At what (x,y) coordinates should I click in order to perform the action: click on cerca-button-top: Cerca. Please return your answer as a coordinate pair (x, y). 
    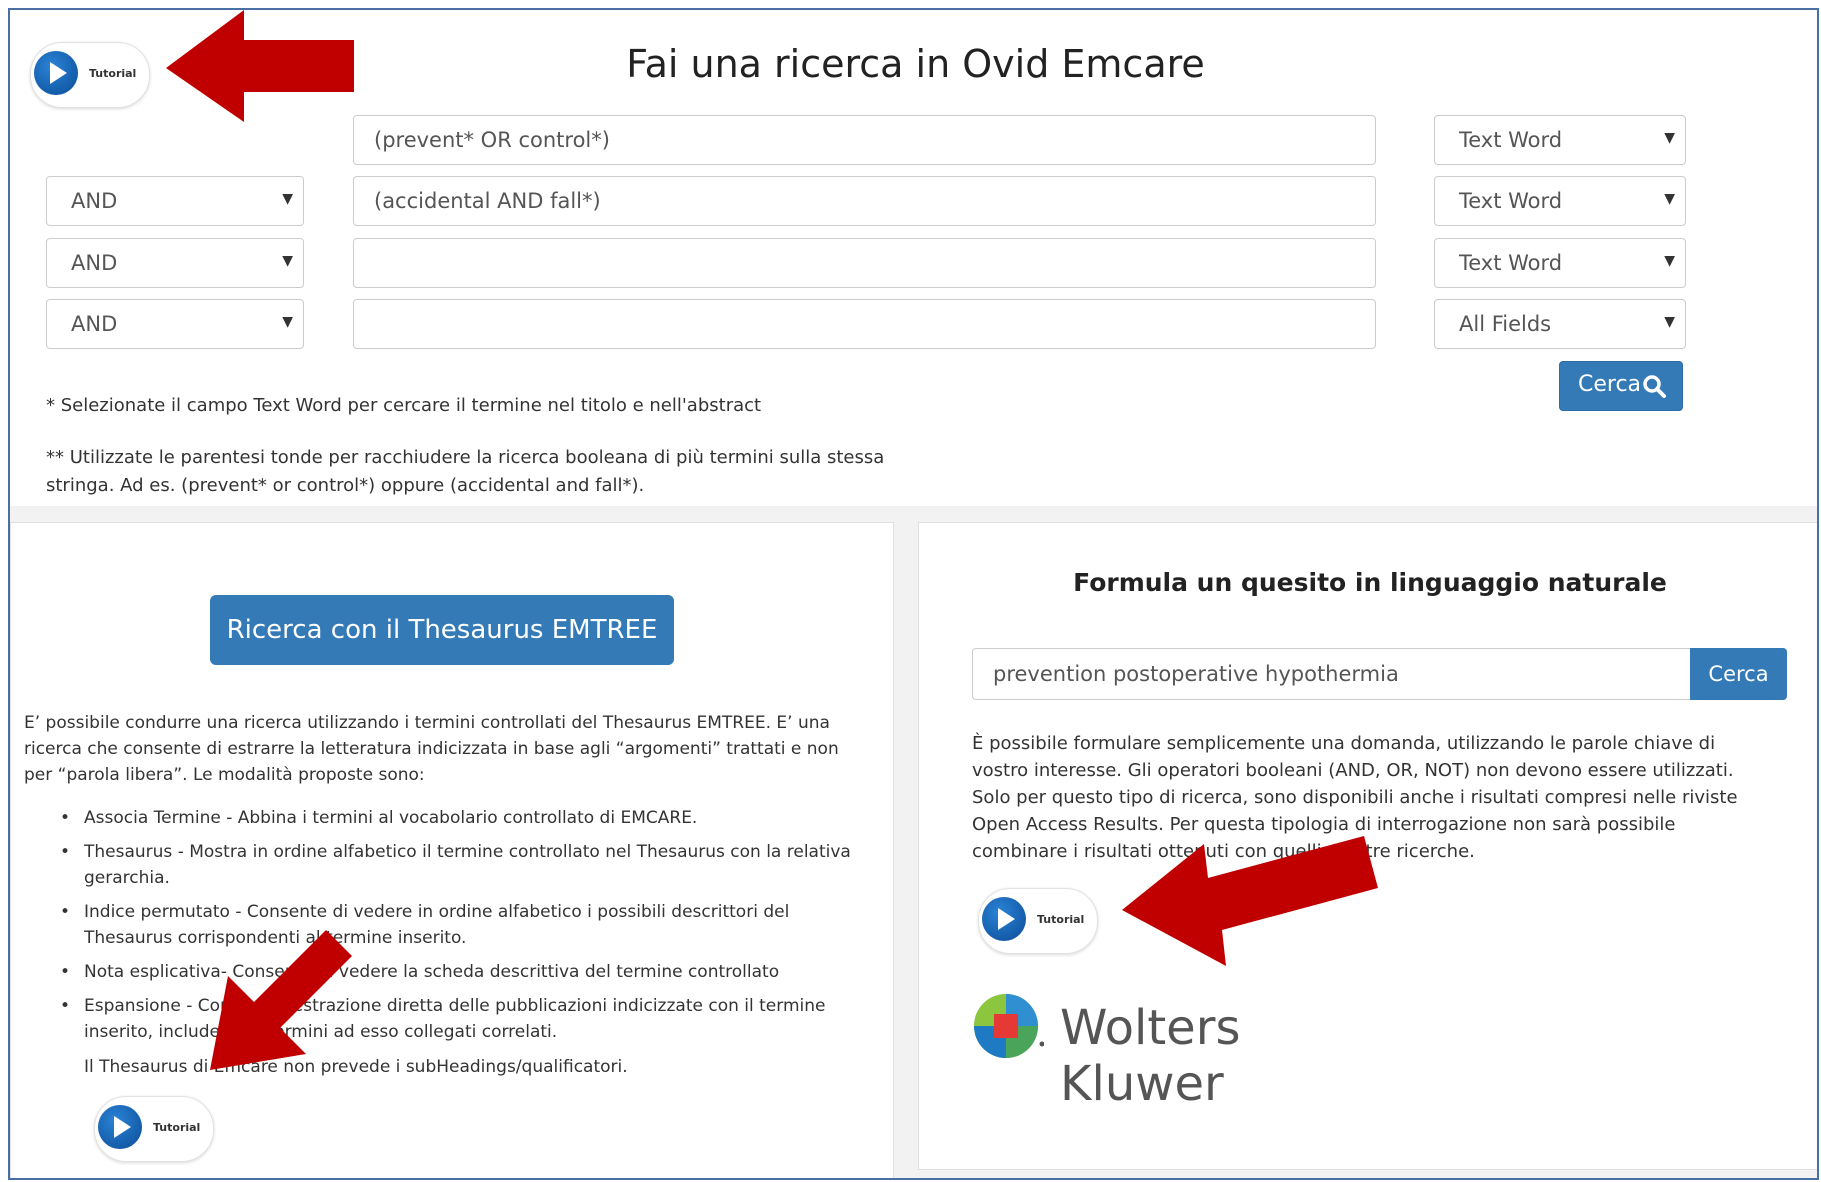
    Looking at the image, I should click on (1621, 386).